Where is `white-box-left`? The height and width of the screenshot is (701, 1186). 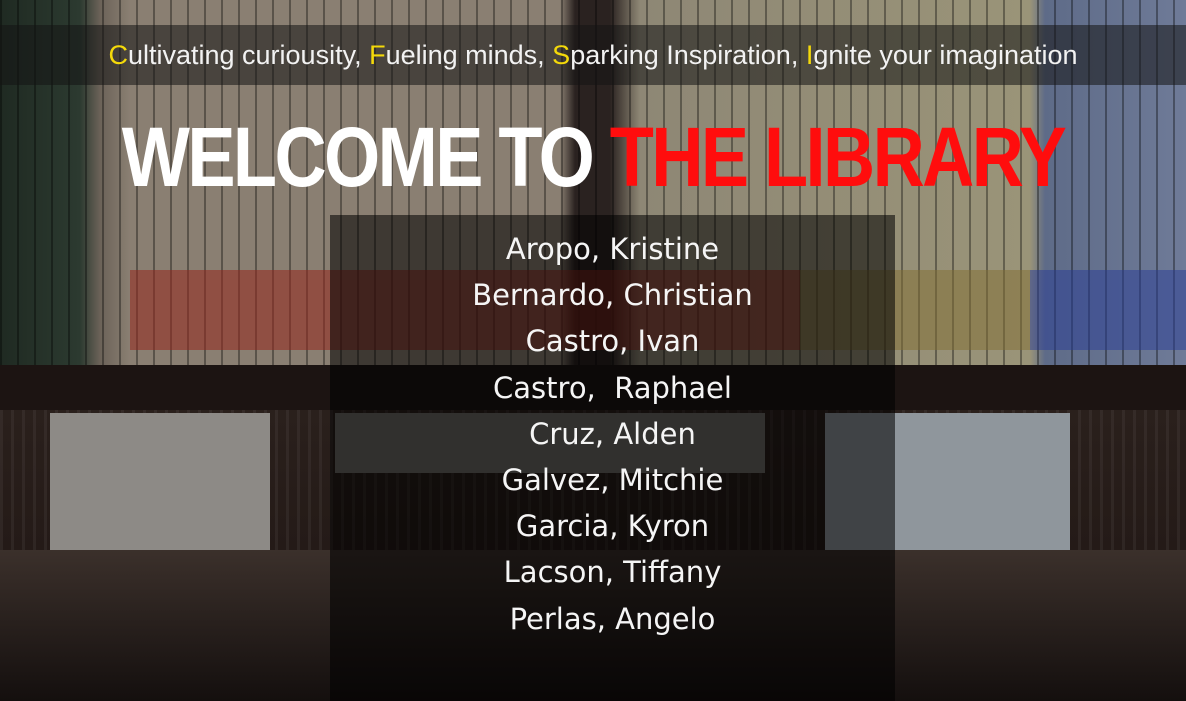 white-box-left is located at coordinates (160, 483).